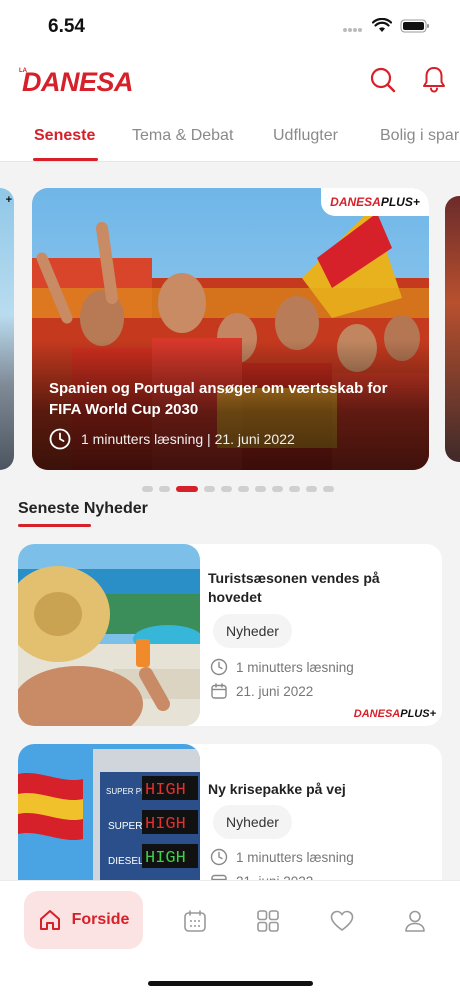 This screenshot has height=995, width=460. Describe the element at coordinates (165, 824) in the screenshot. I see `sign-value-2: HIGH` at that location.